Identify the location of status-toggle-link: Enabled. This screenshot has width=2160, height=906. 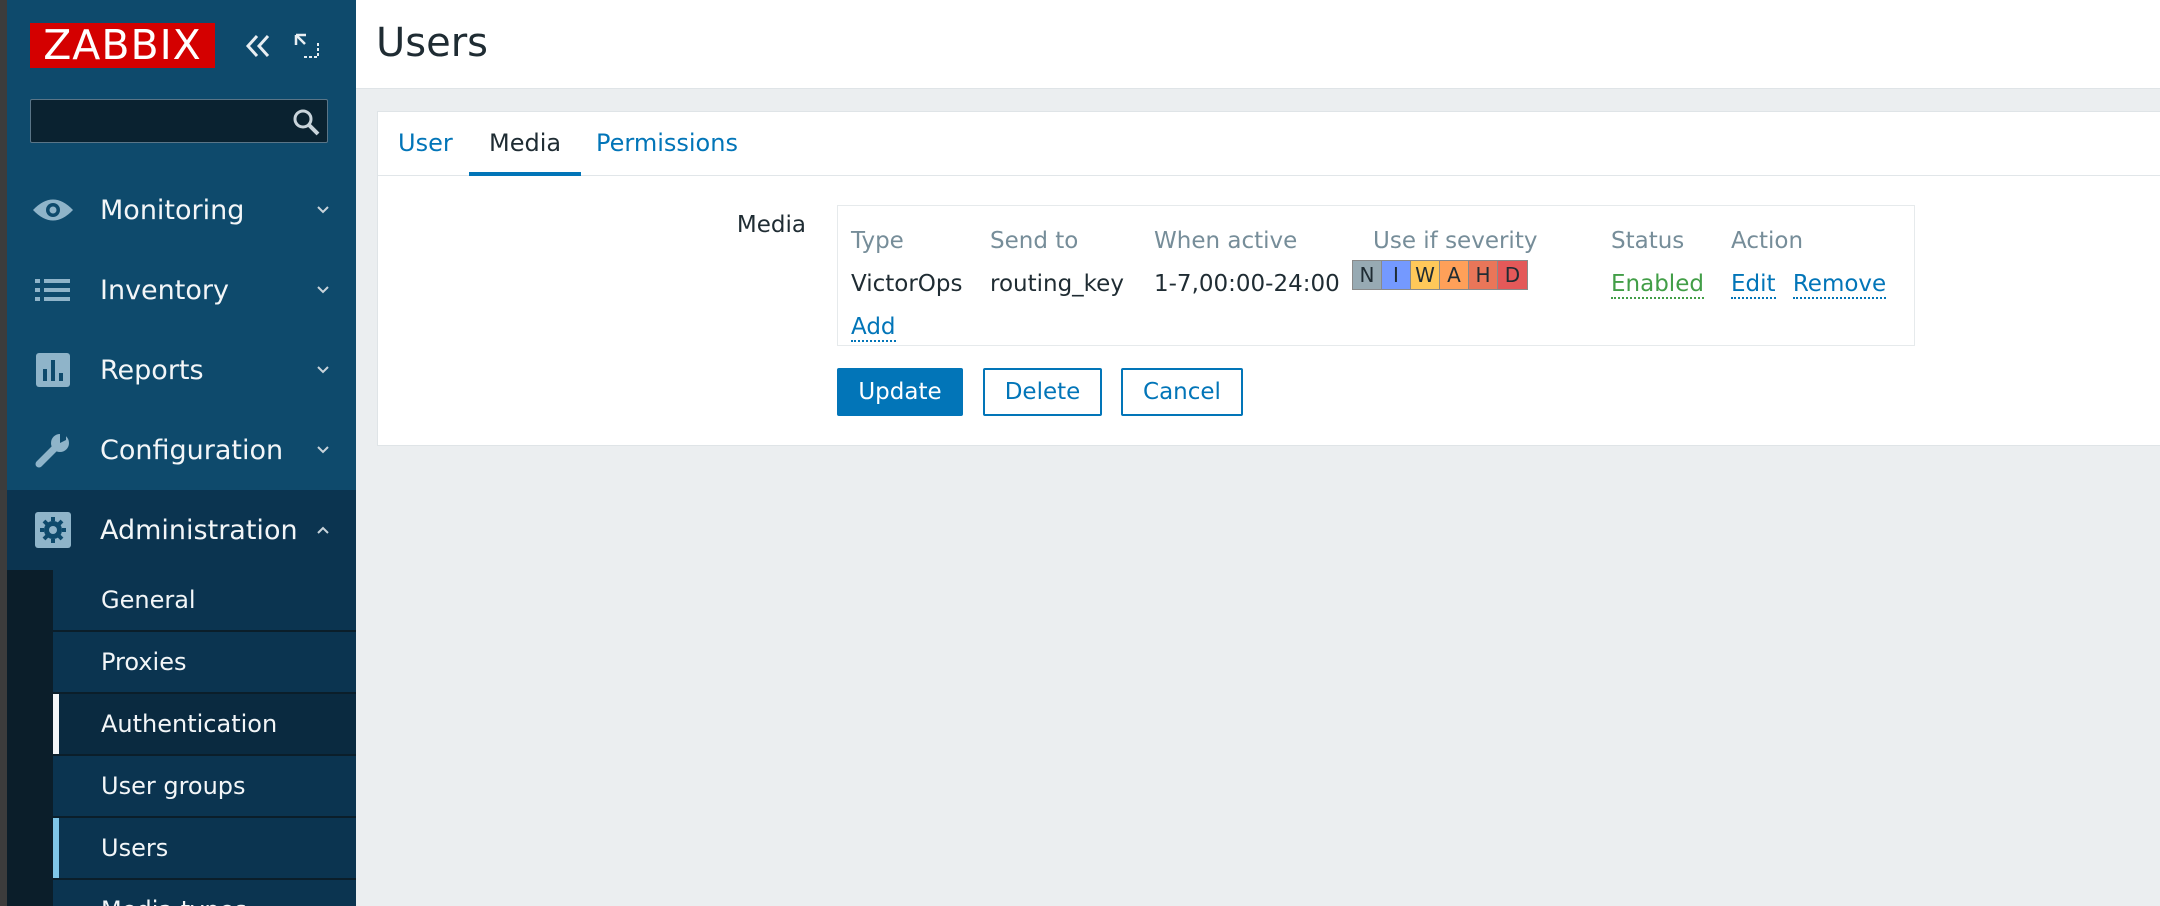
(1657, 285).